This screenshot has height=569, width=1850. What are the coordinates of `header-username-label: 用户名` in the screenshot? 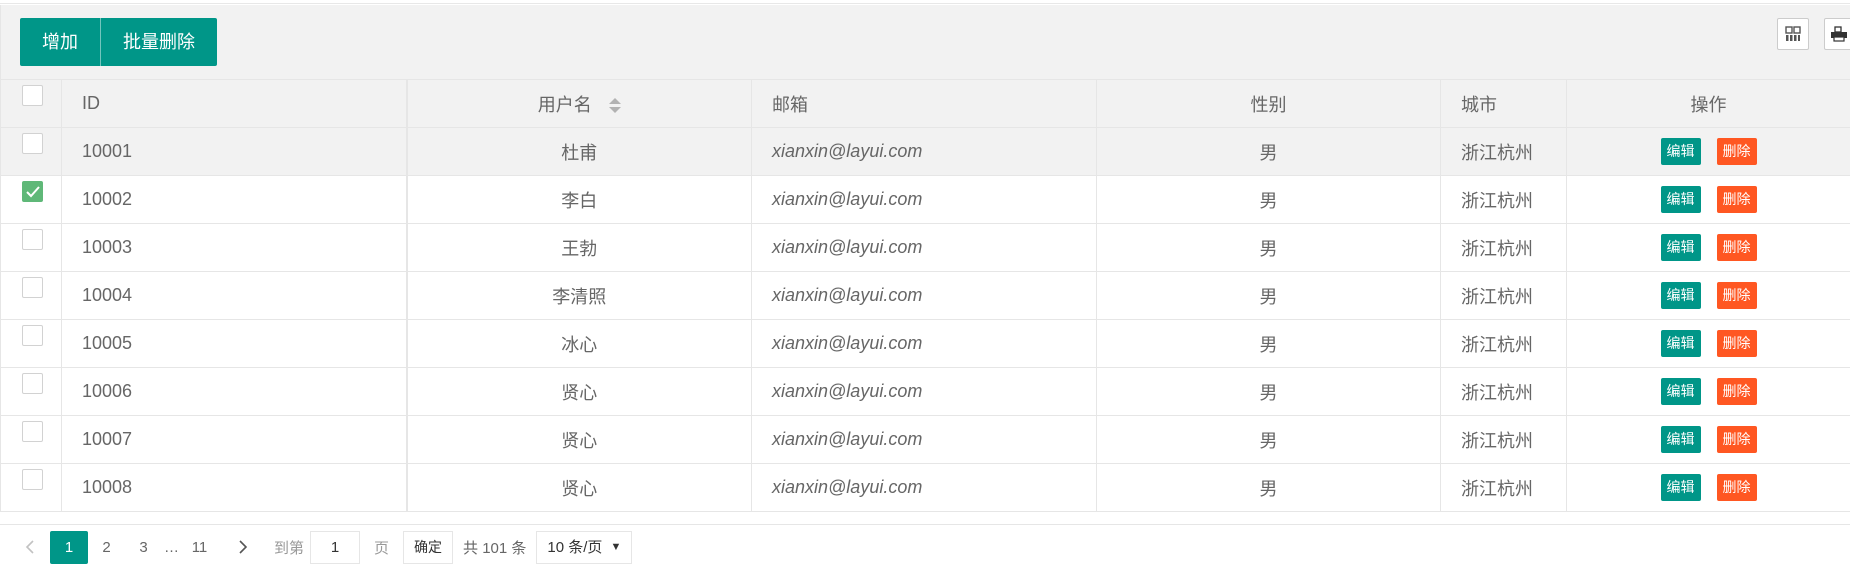 It's located at (564, 104).